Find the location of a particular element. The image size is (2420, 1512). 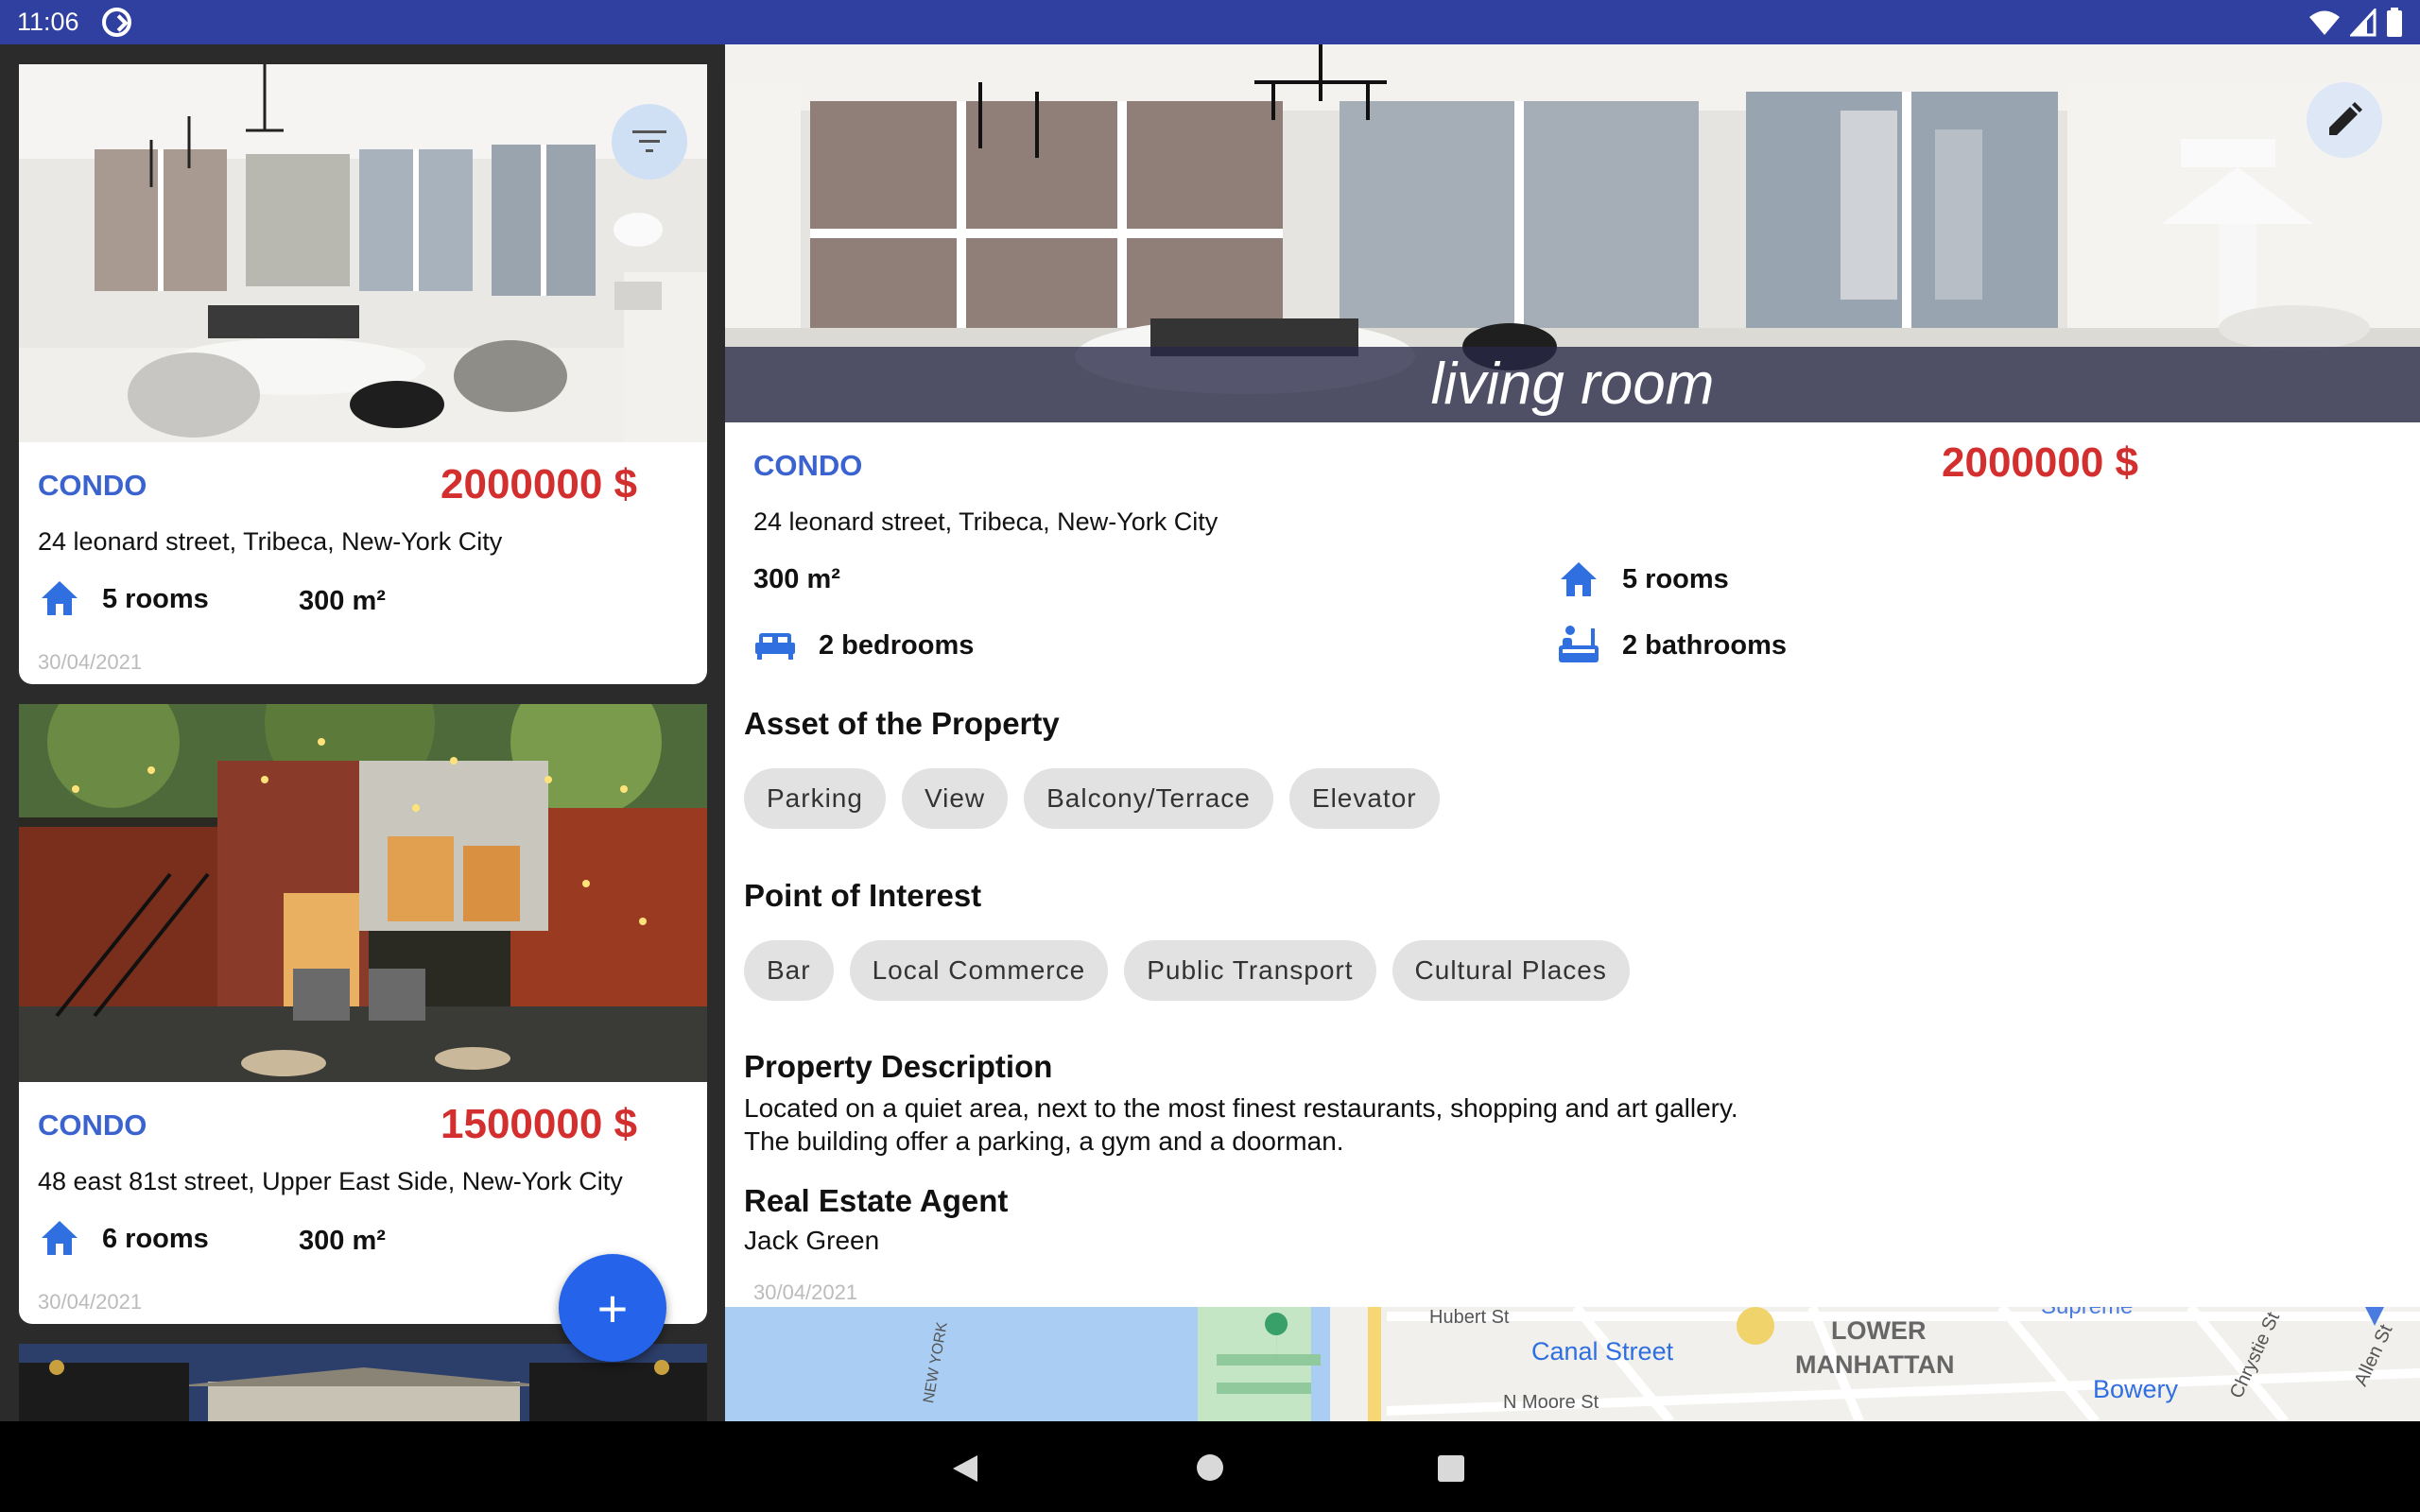

agent-name: Jack Green is located at coordinates (812, 1240).